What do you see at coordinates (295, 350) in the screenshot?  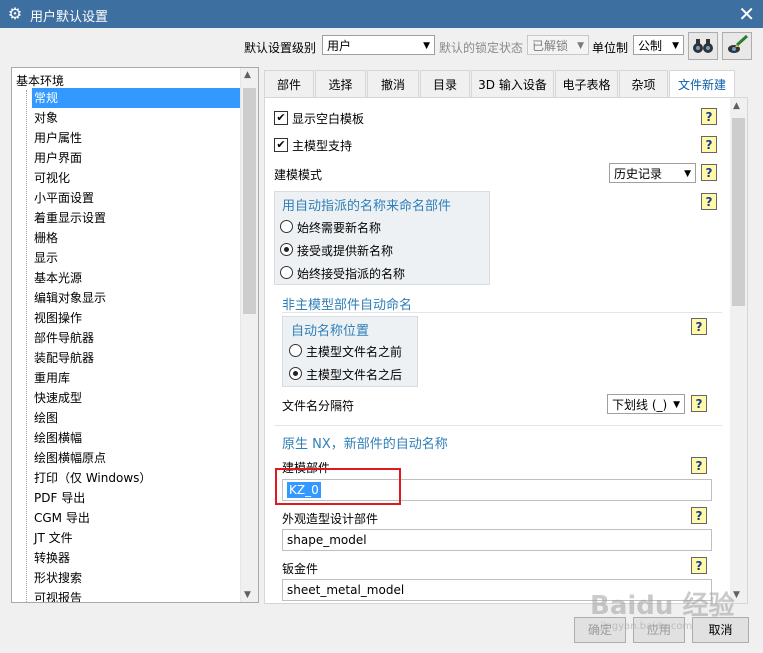 I see `radio-before-master` at bounding box center [295, 350].